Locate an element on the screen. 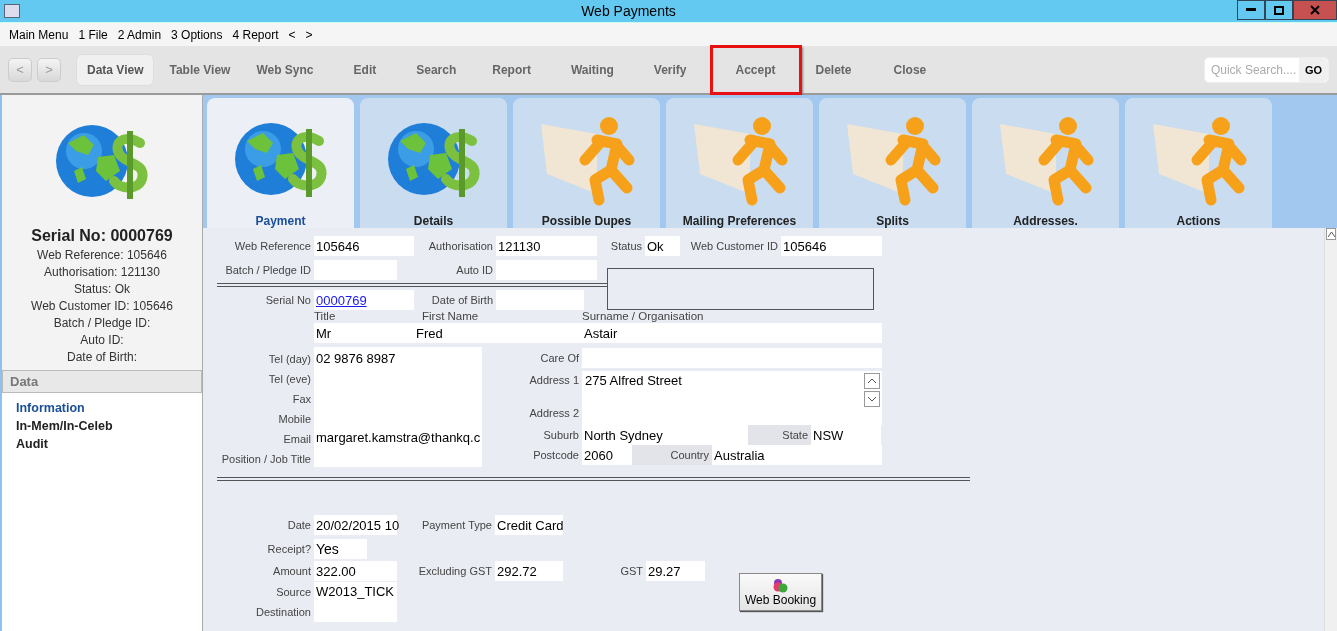 This screenshot has width=1337, height=631. close-button is located at coordinates (1315, 10).